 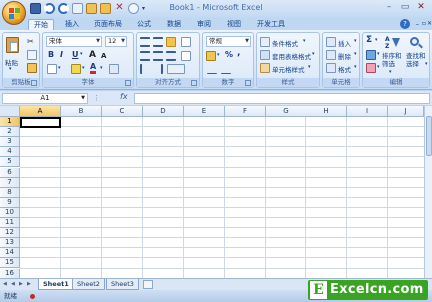 What do you see at coordinates (429, 23) in the screenshot?
I see `ribbon-close-icon: ✕` at bounding box center [429, 23].